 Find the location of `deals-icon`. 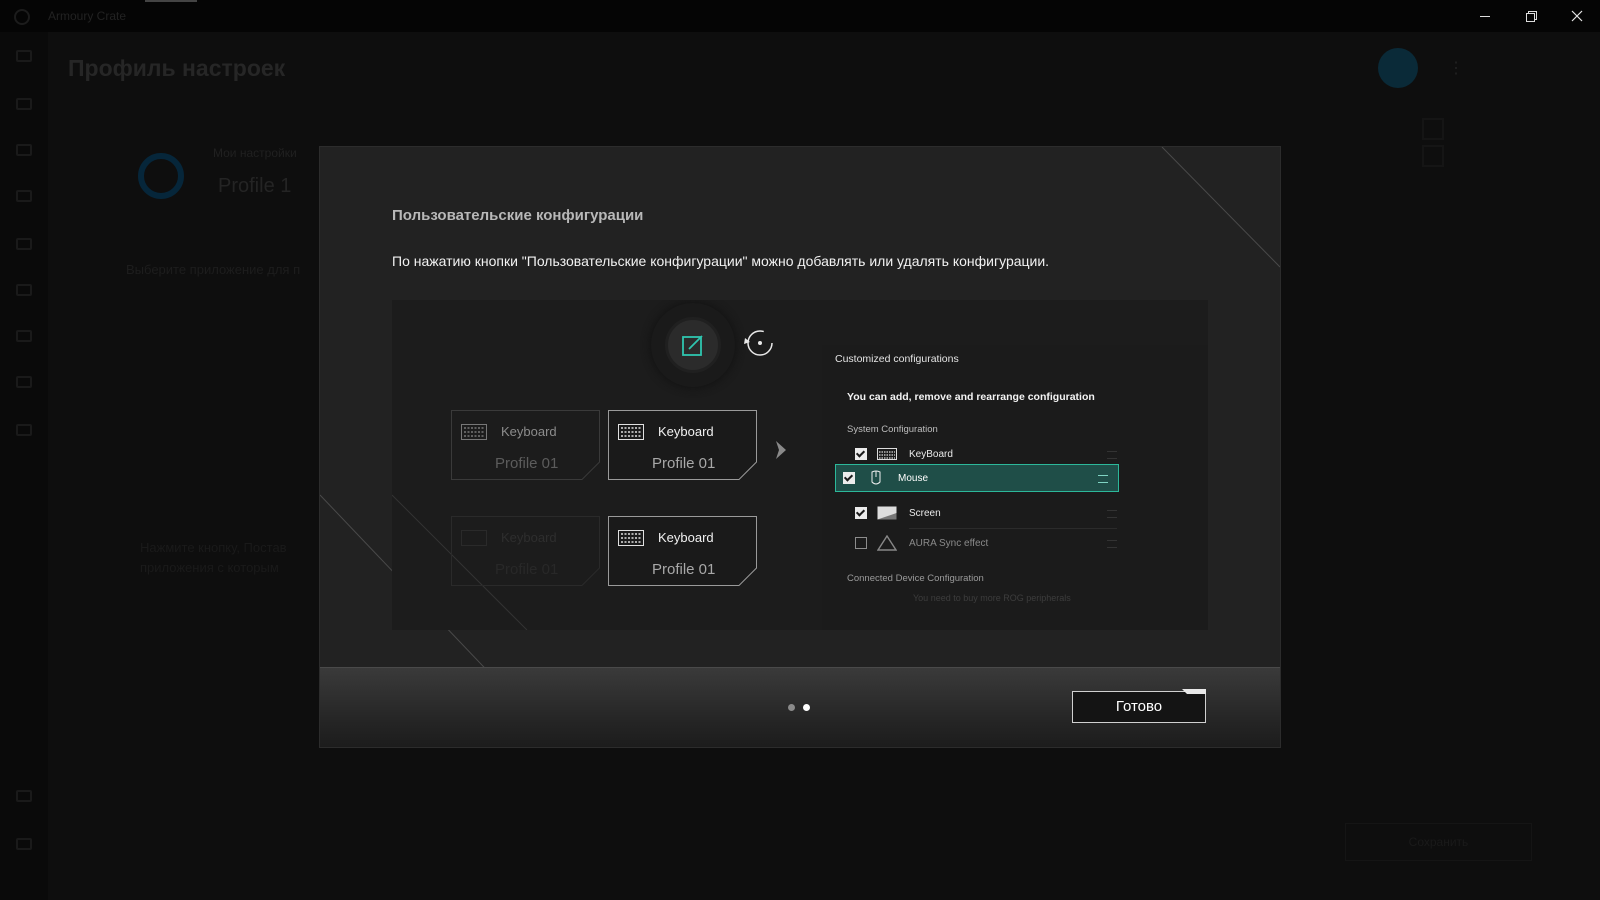

deals-icon is located at coordinates (24, 382).